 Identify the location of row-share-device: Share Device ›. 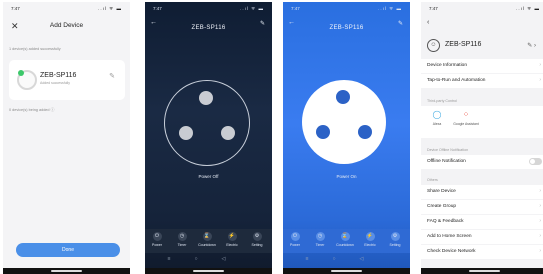
(482, 192).